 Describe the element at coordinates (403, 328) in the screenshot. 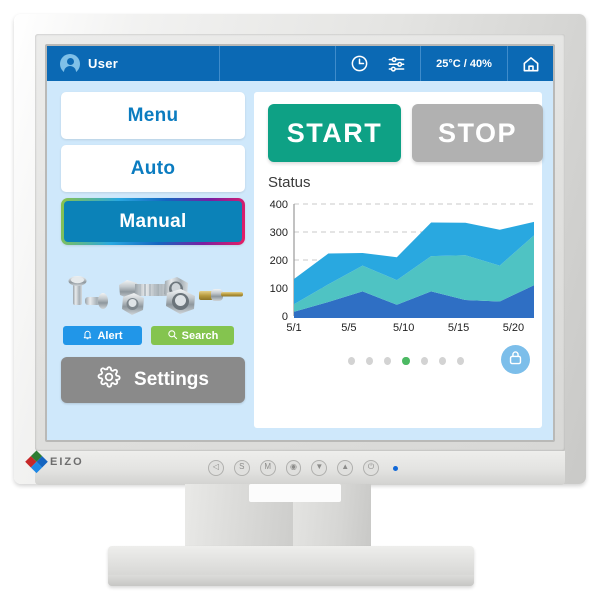

I see `x-axis-tick: 5/10` at that location.